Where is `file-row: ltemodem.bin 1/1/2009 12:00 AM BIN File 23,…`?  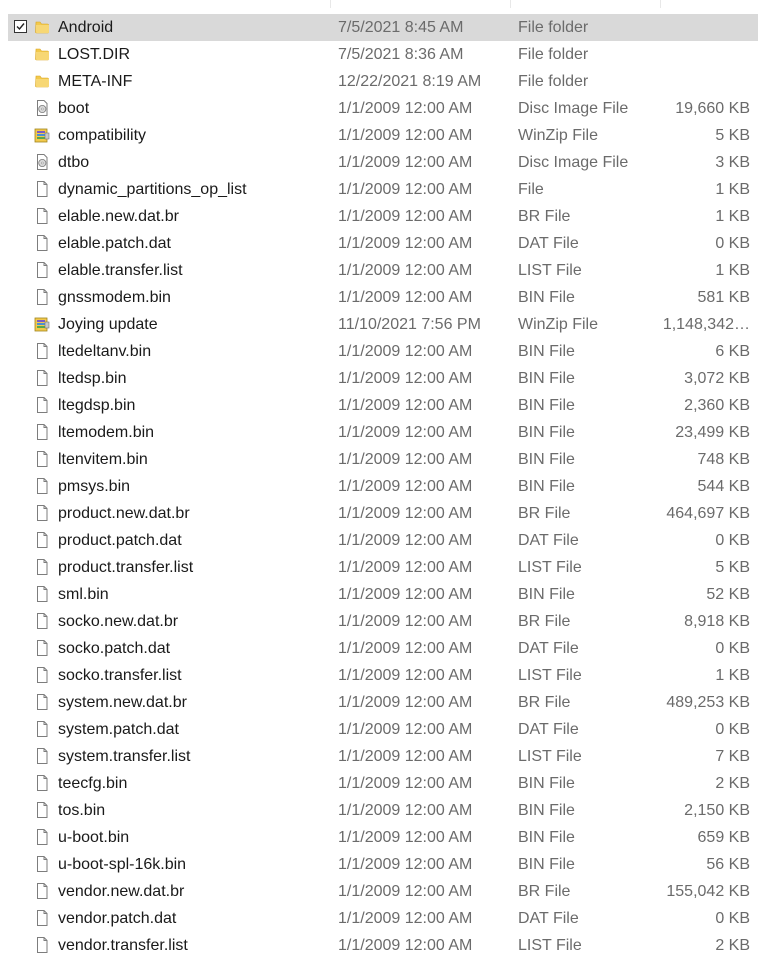
file-row: ltemodem.bin 1/1/2009 12:00 AM BIN File 23,… is located at coordinates (383, 432).